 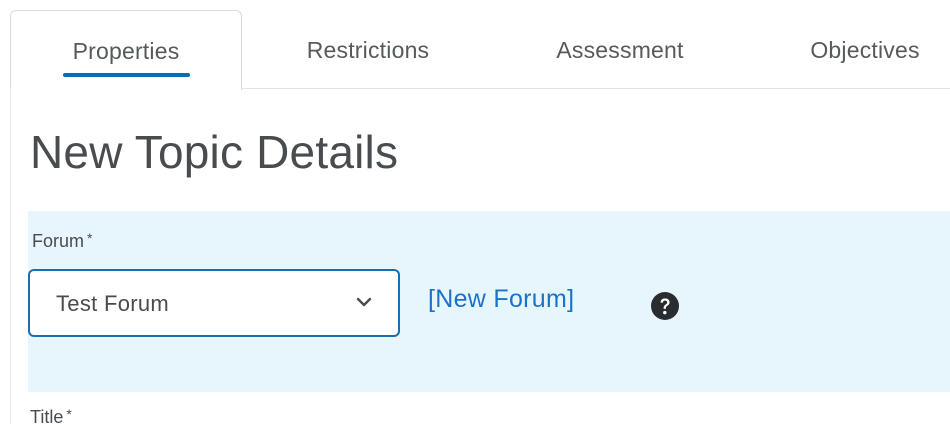 I want to click on forum-select: Test Forum, so click(x=214, y=303).